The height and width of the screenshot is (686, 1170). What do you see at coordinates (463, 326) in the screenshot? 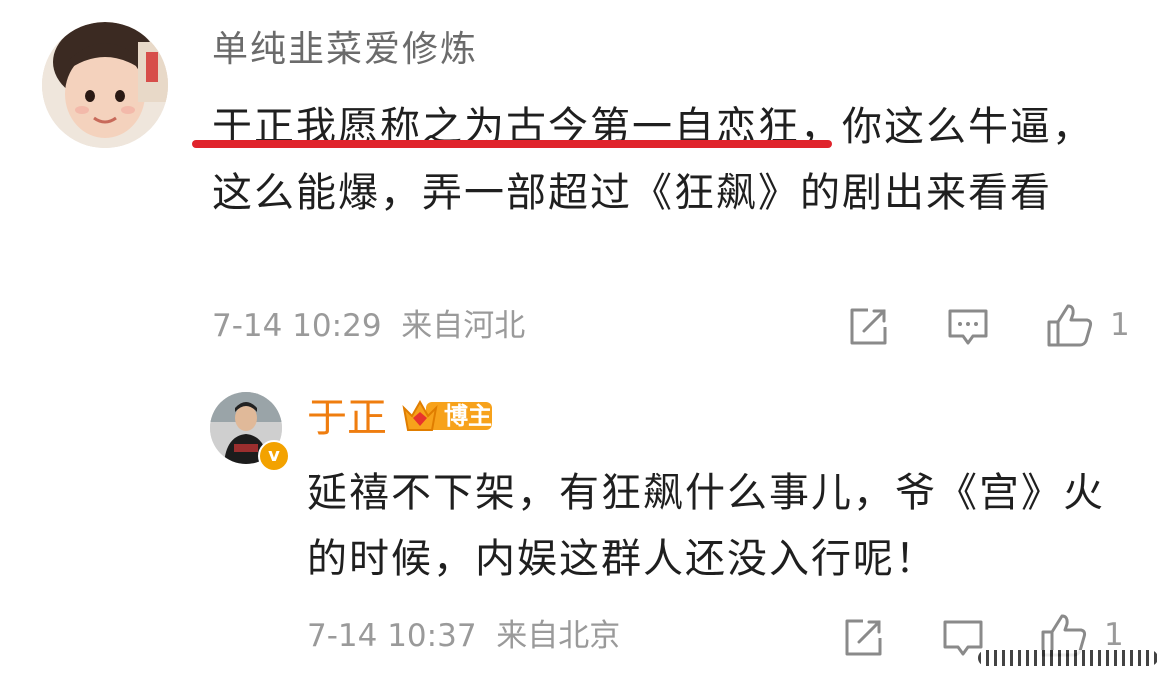
I see `comment-location: 来自河北` at bounding box center [463, 326].